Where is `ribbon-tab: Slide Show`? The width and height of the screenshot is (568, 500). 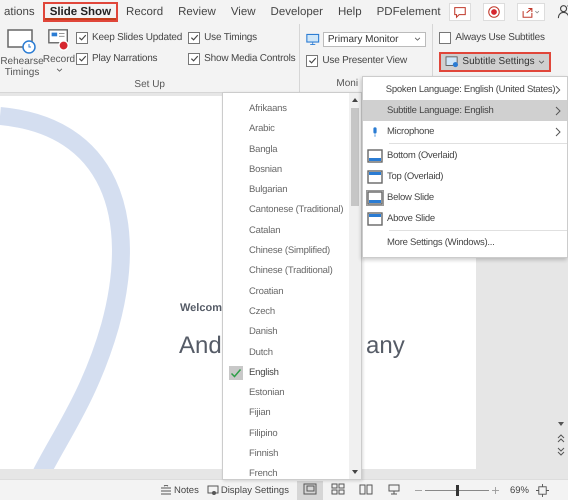 ribbon-tab: Slide Show is located at coordinates (80, 12).